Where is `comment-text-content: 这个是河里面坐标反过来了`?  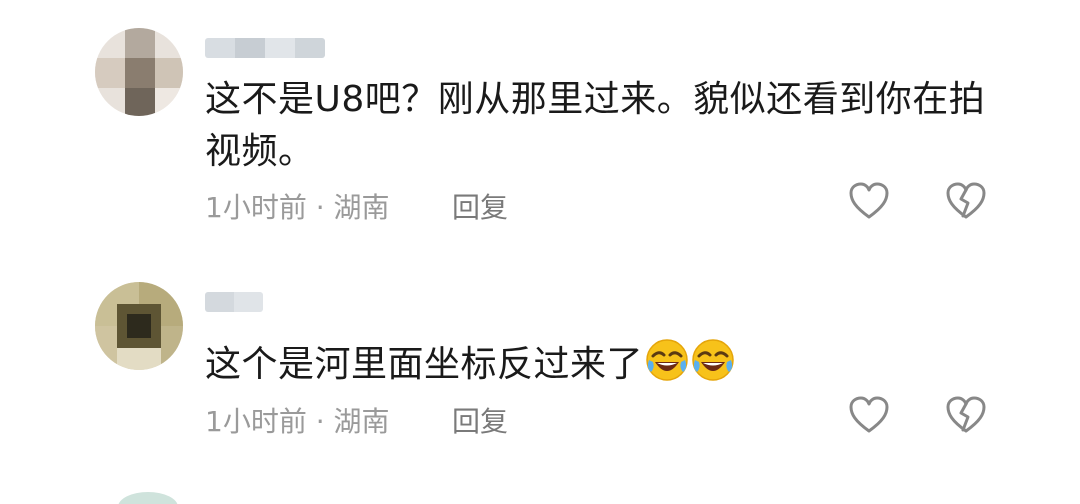 comment-text-content: 这个是河里面坐标反过来了 is located at coordinates (424, 364).